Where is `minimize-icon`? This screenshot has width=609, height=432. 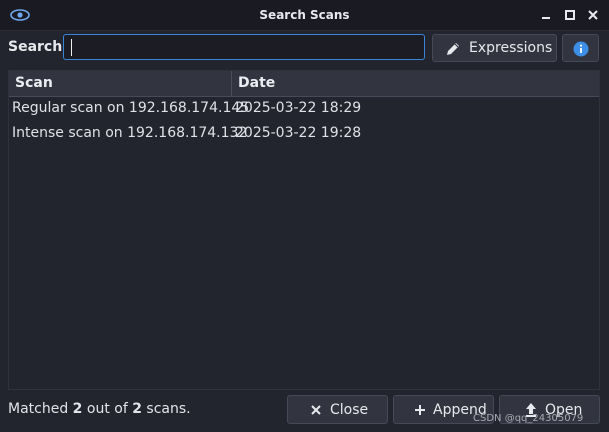
minimize-icon is located at coordinates (546, 15).